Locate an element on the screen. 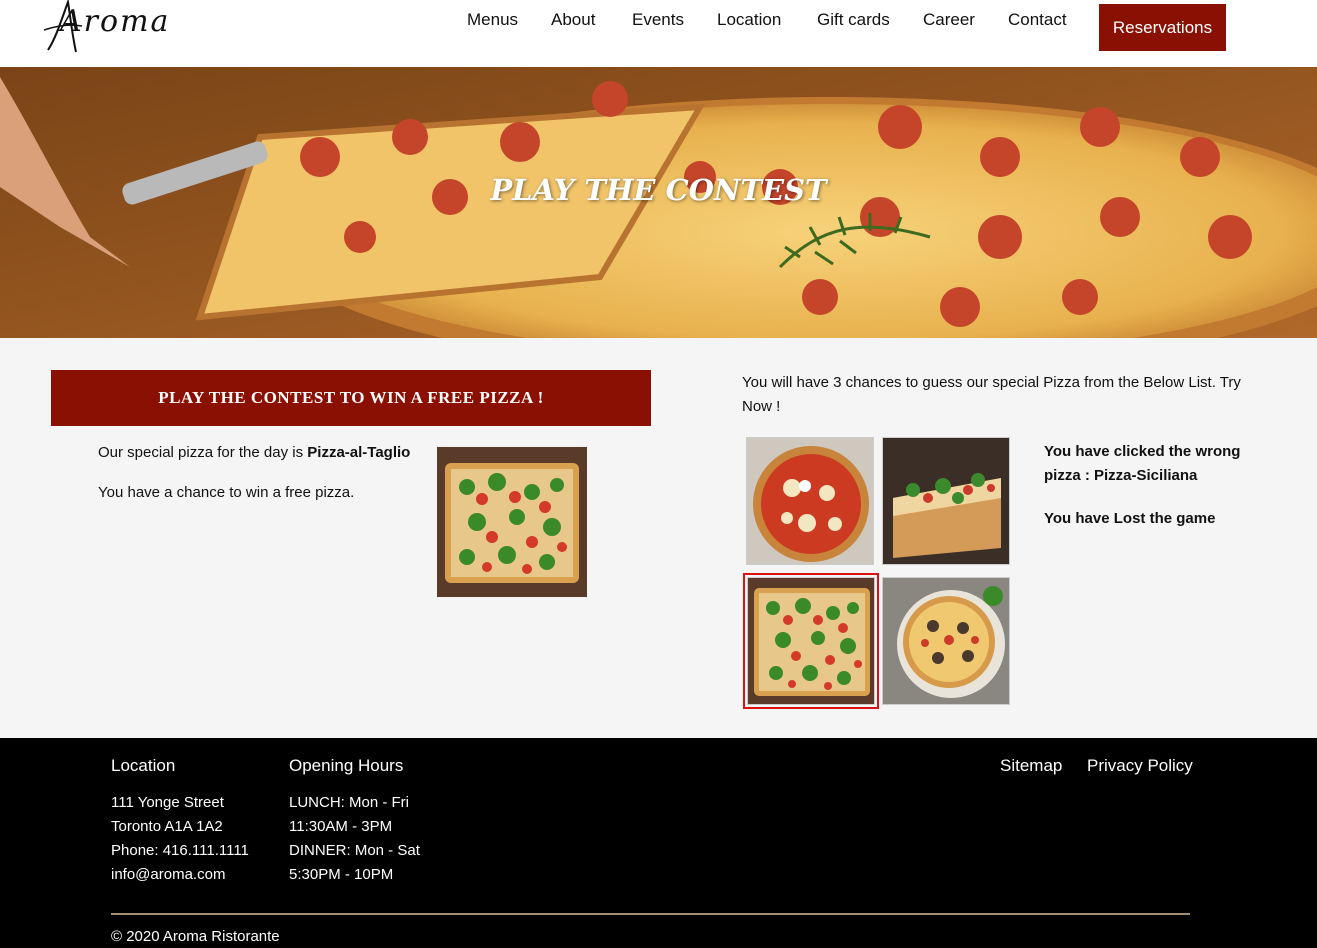 The image size is (1317, 948). nav-career: Career is located at coordinates (949, 20).